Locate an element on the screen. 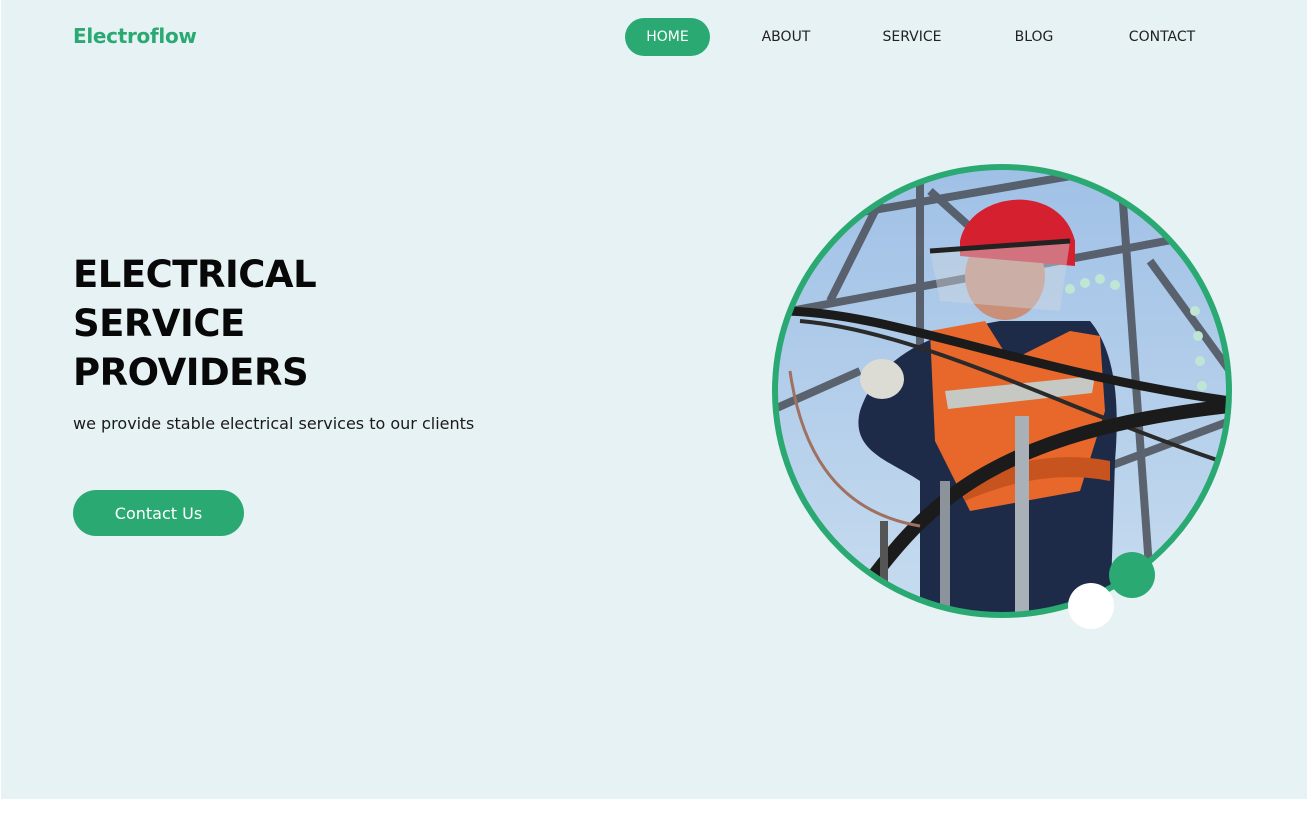 This screenshot has height=816, width=1308. brand-logo: Electroflow is located at coordinates (135, 36).